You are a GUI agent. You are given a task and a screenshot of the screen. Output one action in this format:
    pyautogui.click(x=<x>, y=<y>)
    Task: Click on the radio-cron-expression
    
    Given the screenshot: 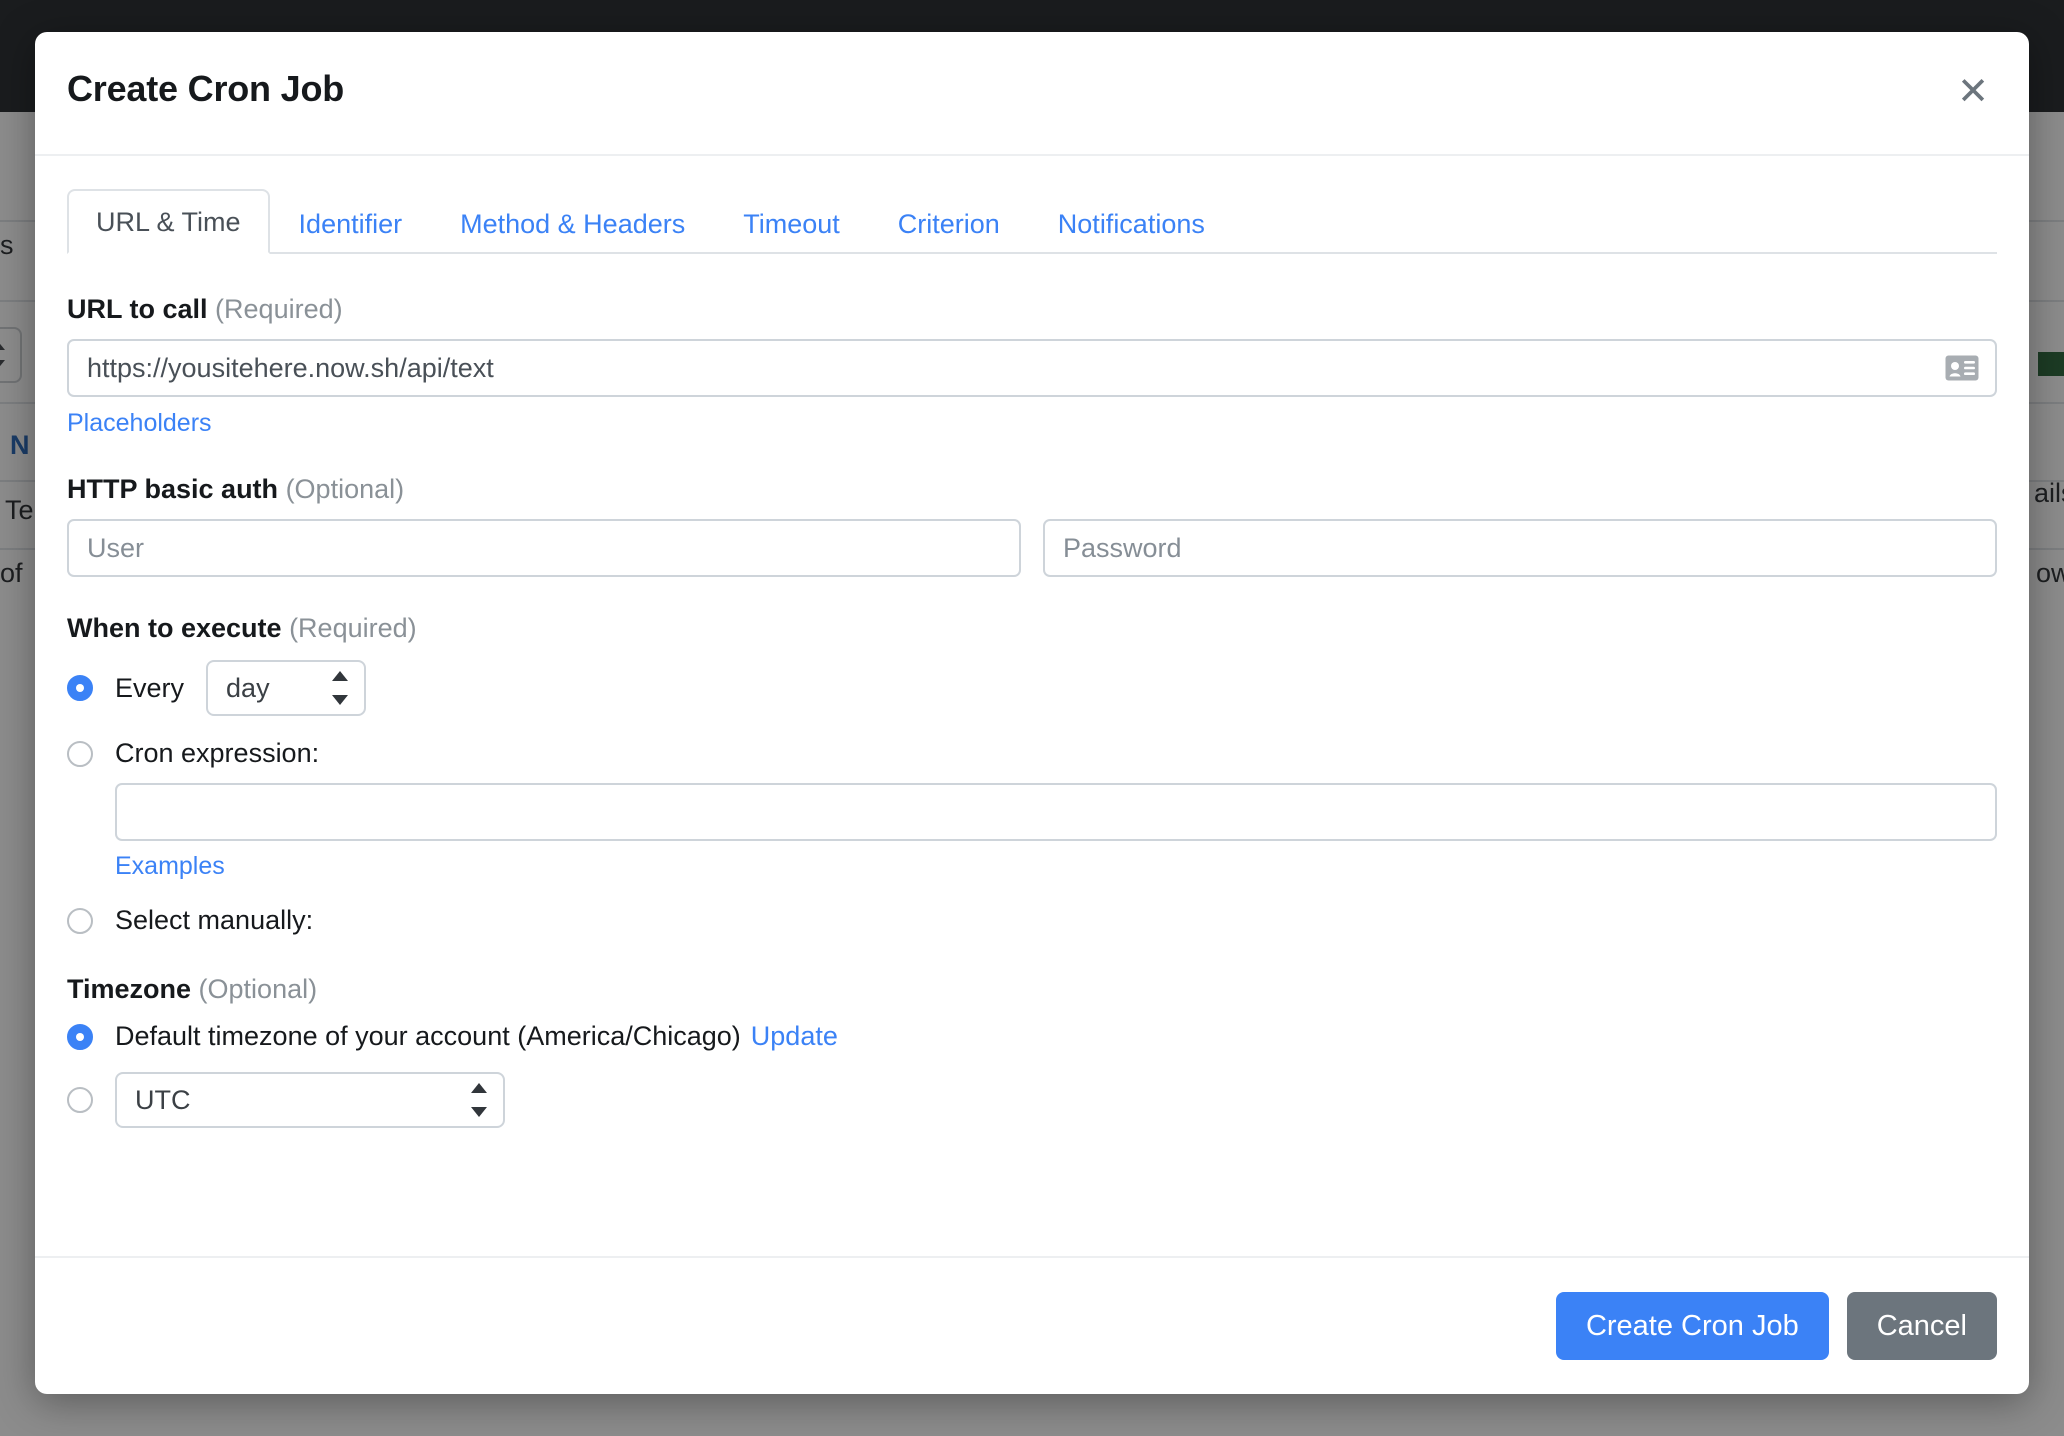 What is the action you would take?
    pyautogui.click(x=80, y=753)
    